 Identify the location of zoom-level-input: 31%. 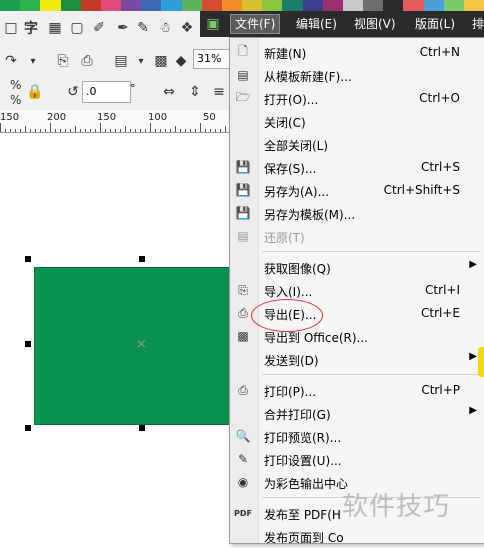
(211, 59).